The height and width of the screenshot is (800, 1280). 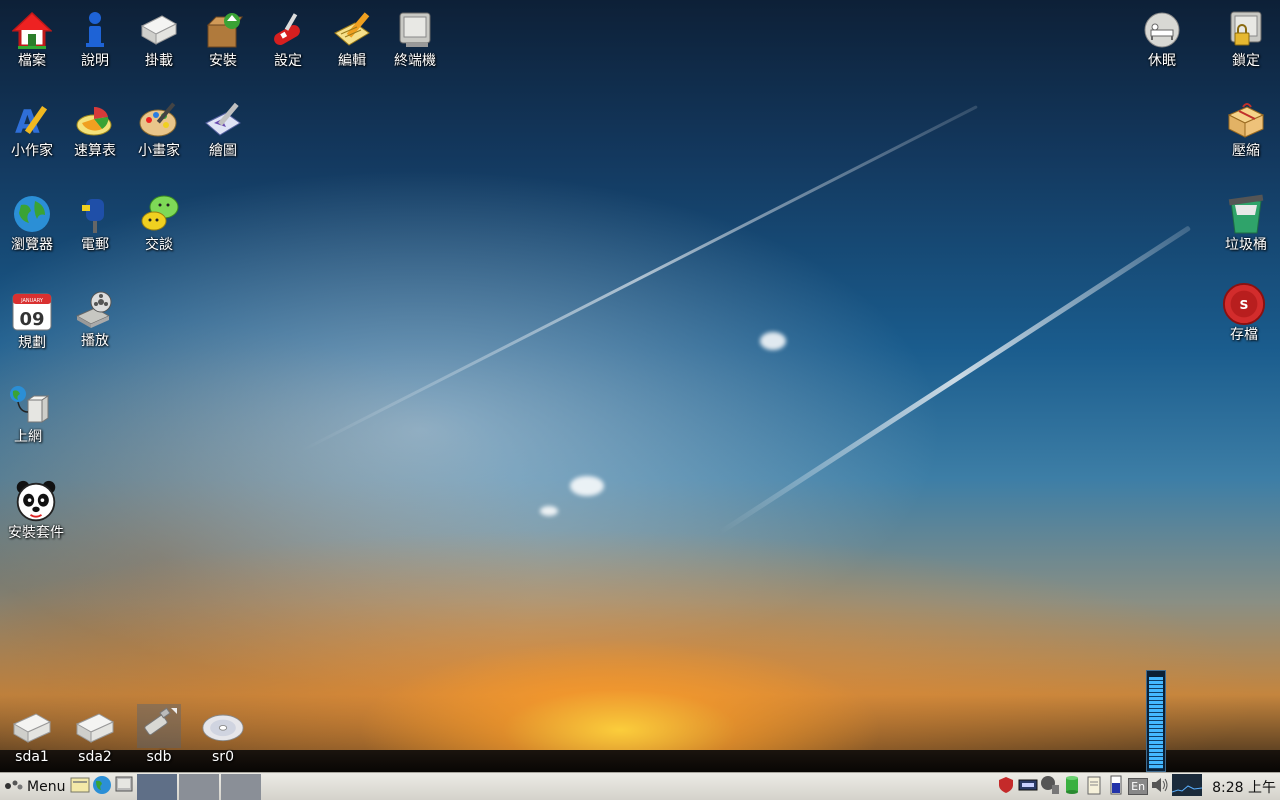 I want to click on drive-label: sr0, so click(x=223, y=757).